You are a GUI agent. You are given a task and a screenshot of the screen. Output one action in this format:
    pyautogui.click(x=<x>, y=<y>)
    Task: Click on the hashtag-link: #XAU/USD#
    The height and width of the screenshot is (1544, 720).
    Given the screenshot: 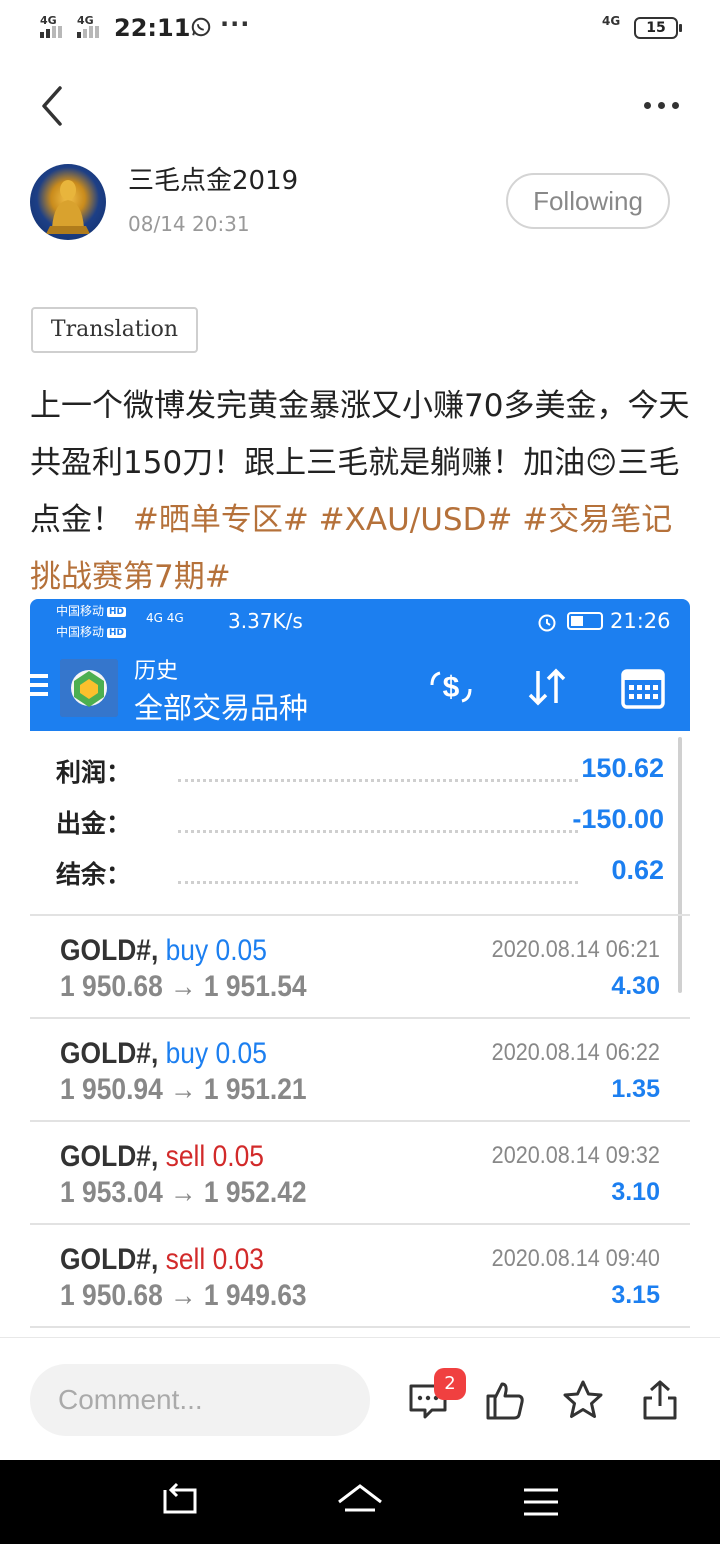 What is the action you would take?
    pyautogui.click(x=416, y=520)
    